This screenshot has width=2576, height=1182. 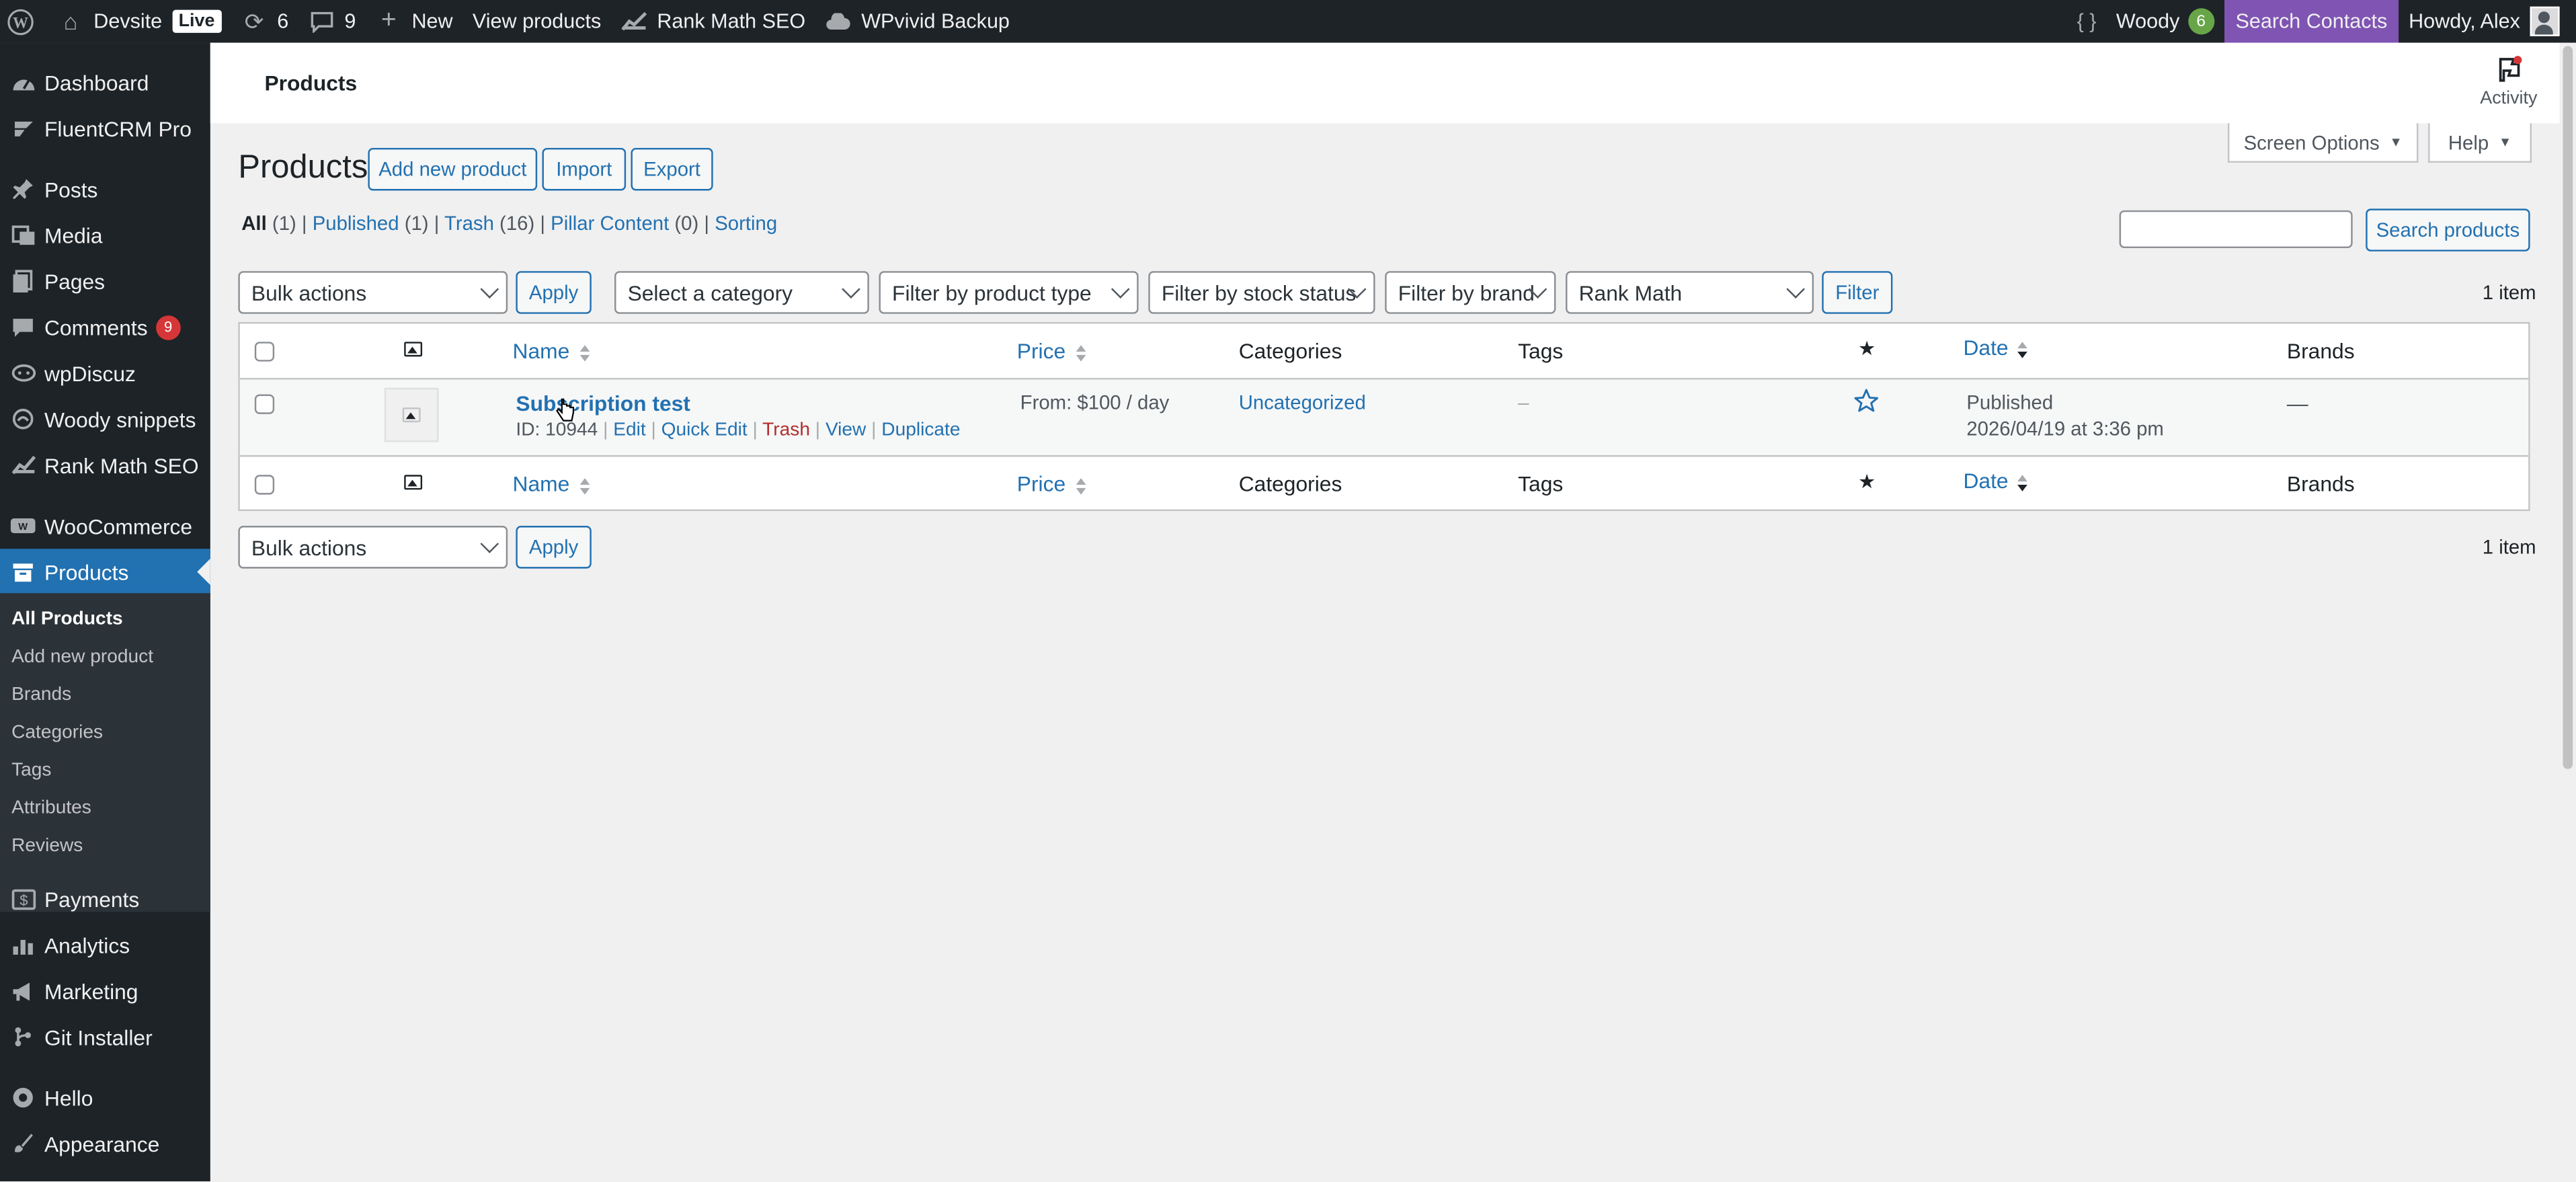 I want to click on submenu-reviews: Reviews, so click(x=47, y=846).